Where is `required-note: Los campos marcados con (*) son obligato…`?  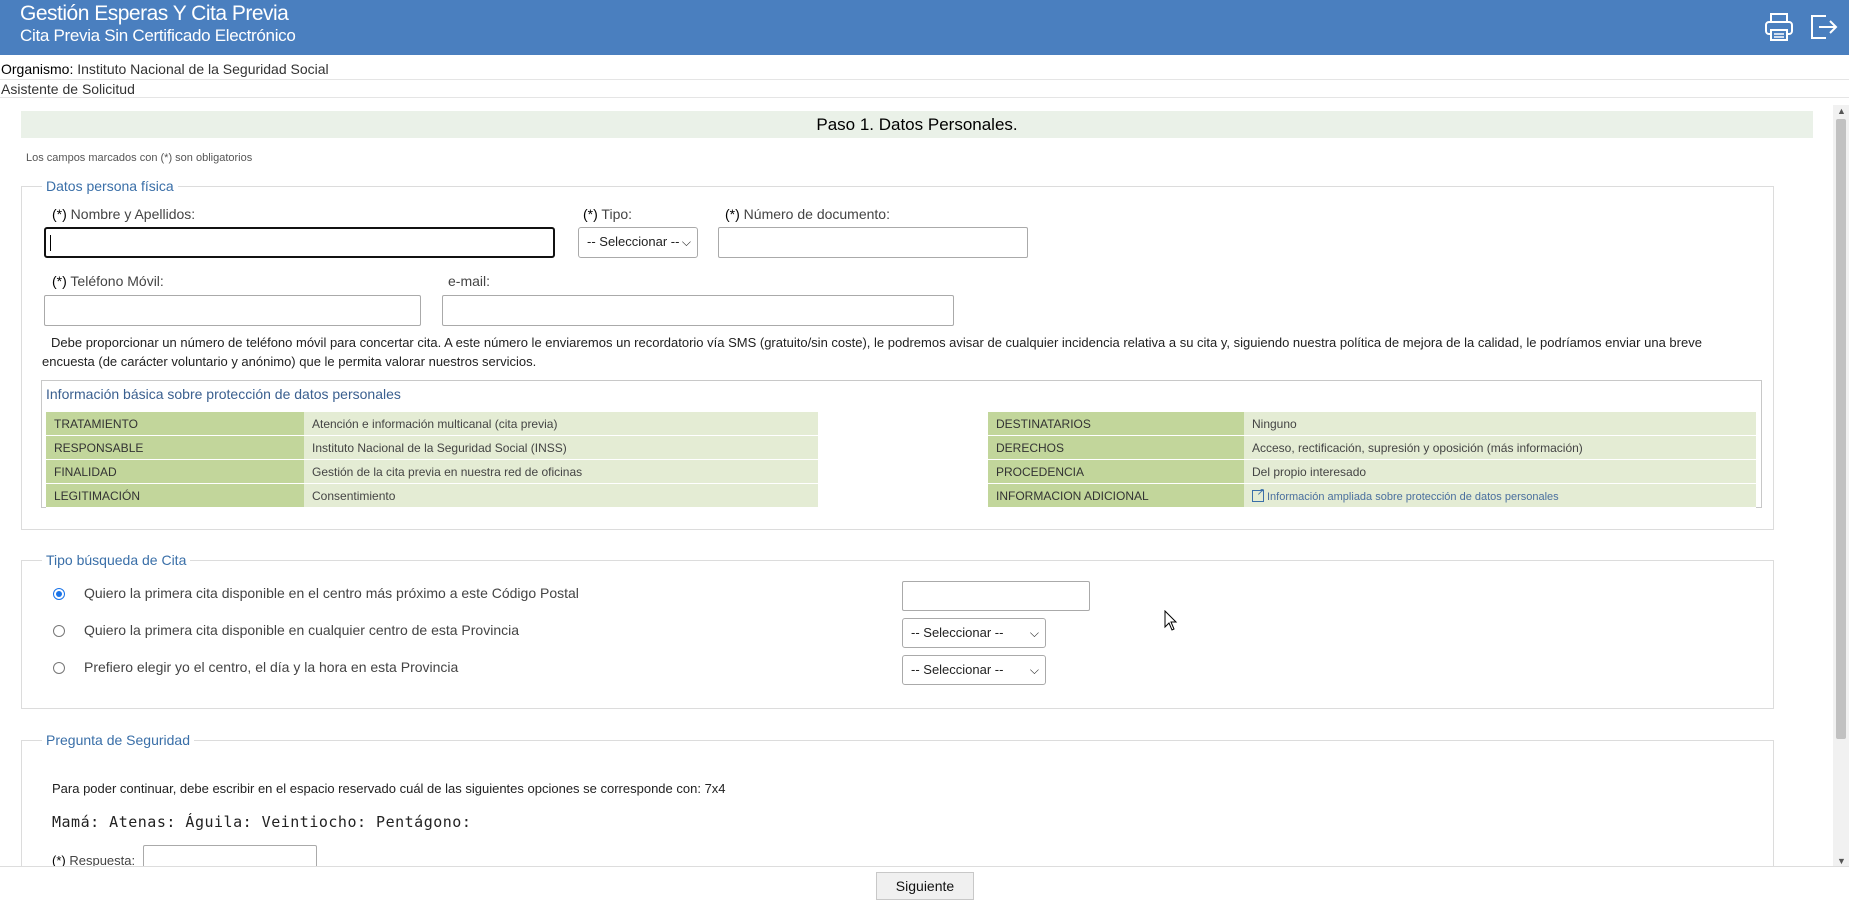
required-note: Los campos marcados con (*) son obligato… is located at coordinates (139, 158).